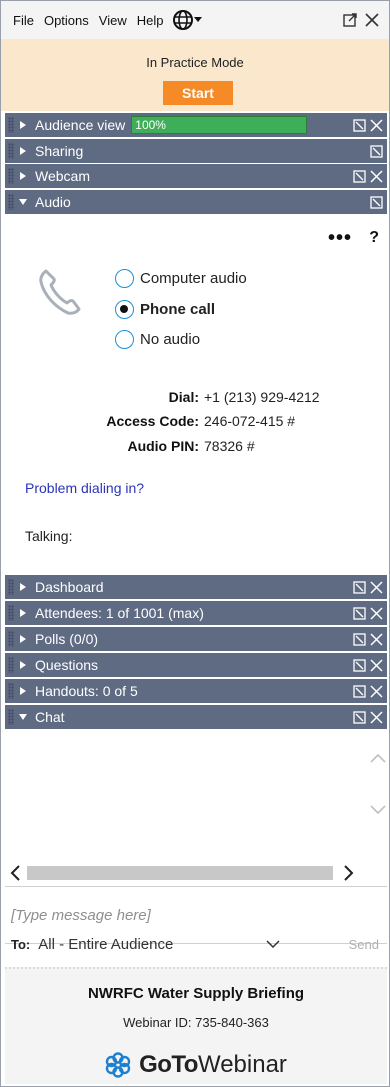 This screenshot has width=390, height=1087. I want to click on help-button: ?, so click(374, 238).